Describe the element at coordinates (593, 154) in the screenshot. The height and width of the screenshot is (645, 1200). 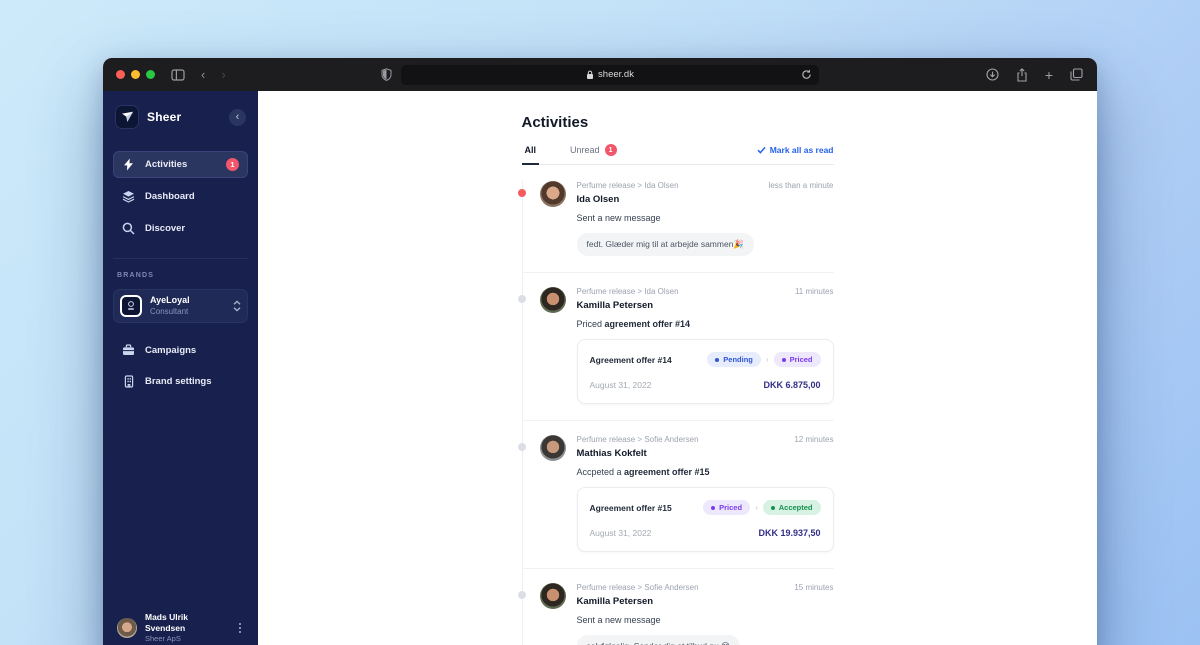
I see `tab-unread: Unread 1` at that location.